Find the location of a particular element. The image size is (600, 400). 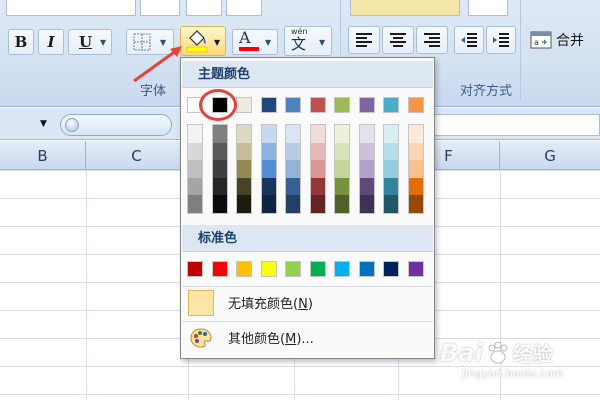

shrink-font-button is located at coordinates (244, 8).